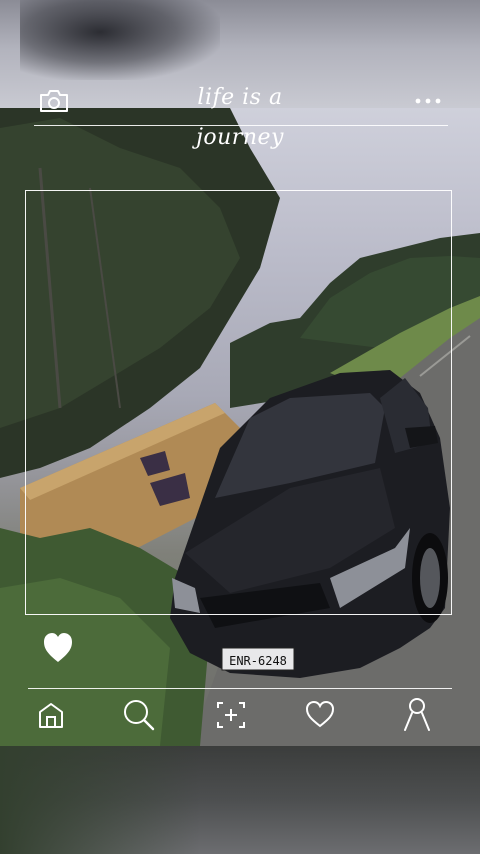  I want to click on heart-filled-icon, so click(58, 646).